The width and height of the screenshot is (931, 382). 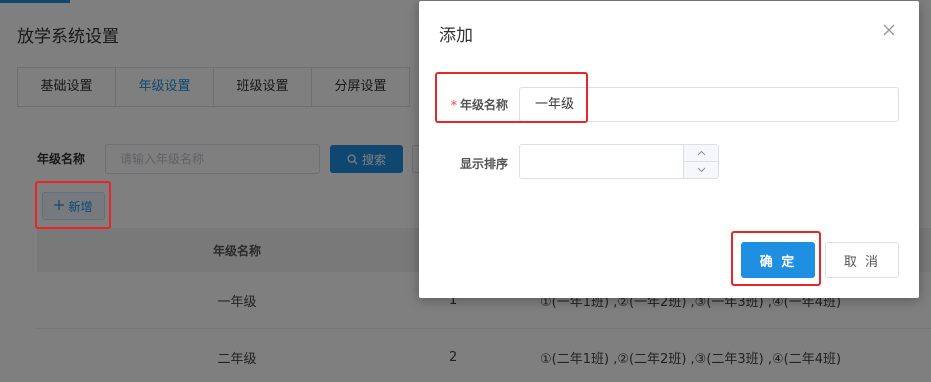 I want to click on close-icon, so click(x=891, y=29).